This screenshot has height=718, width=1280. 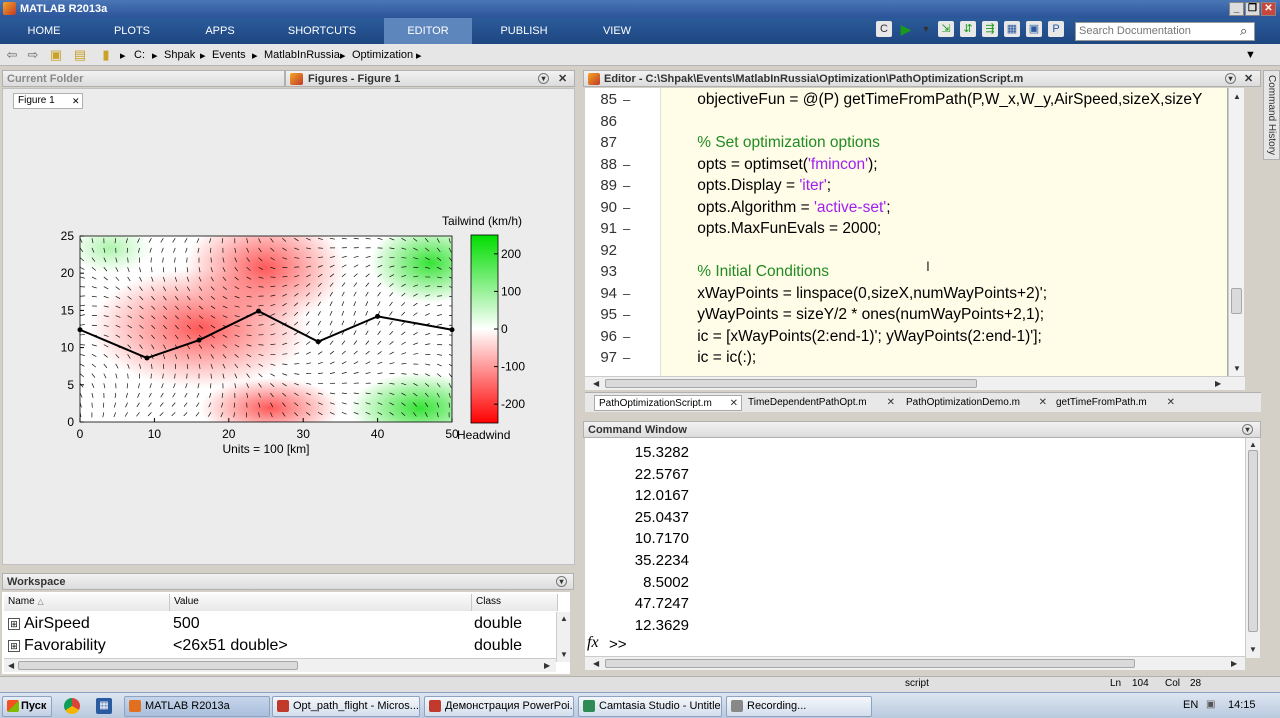 I want to click on run-config-icon: C, so click(x=884, y=29).